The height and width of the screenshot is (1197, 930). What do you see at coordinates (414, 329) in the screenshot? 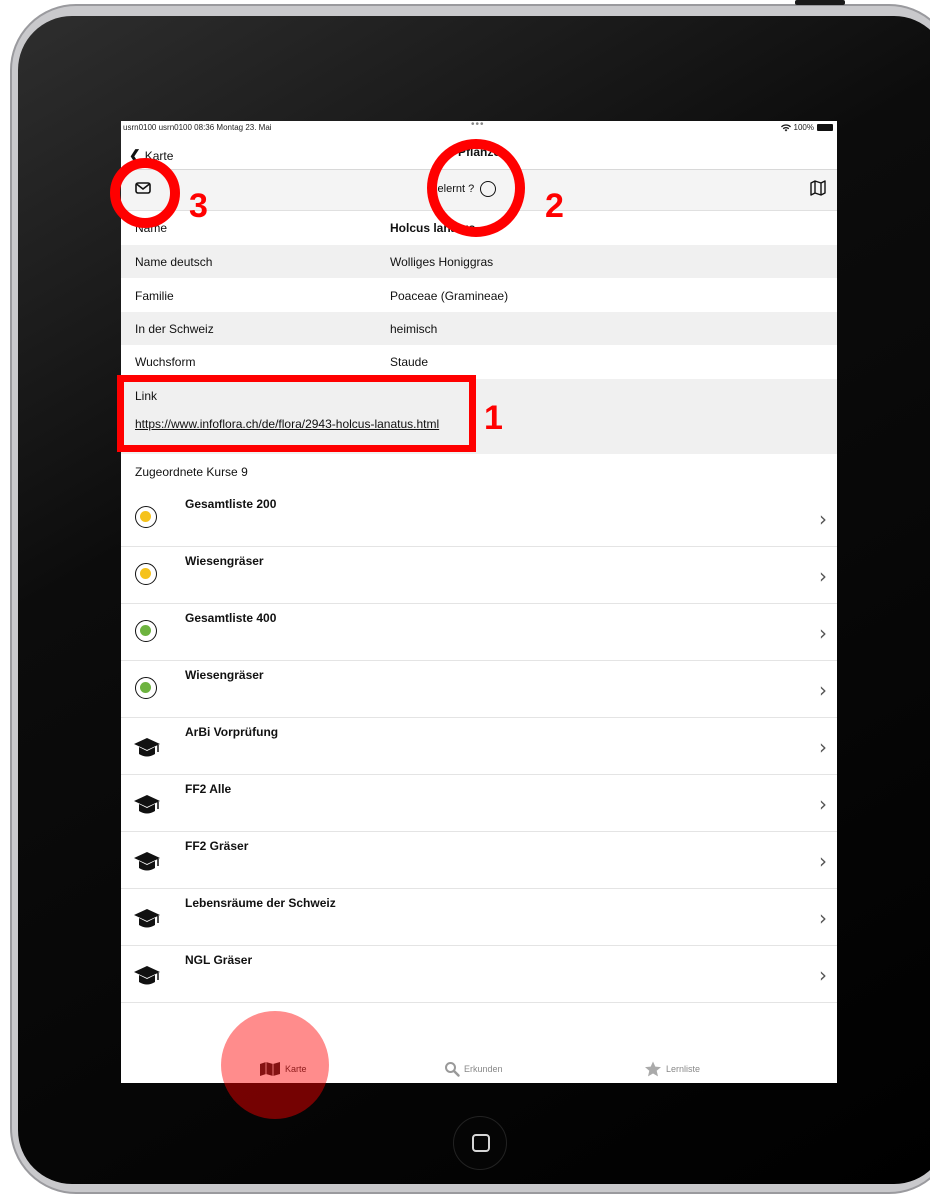
I see `info-value: heimisch` at bounding box center [414, 329].